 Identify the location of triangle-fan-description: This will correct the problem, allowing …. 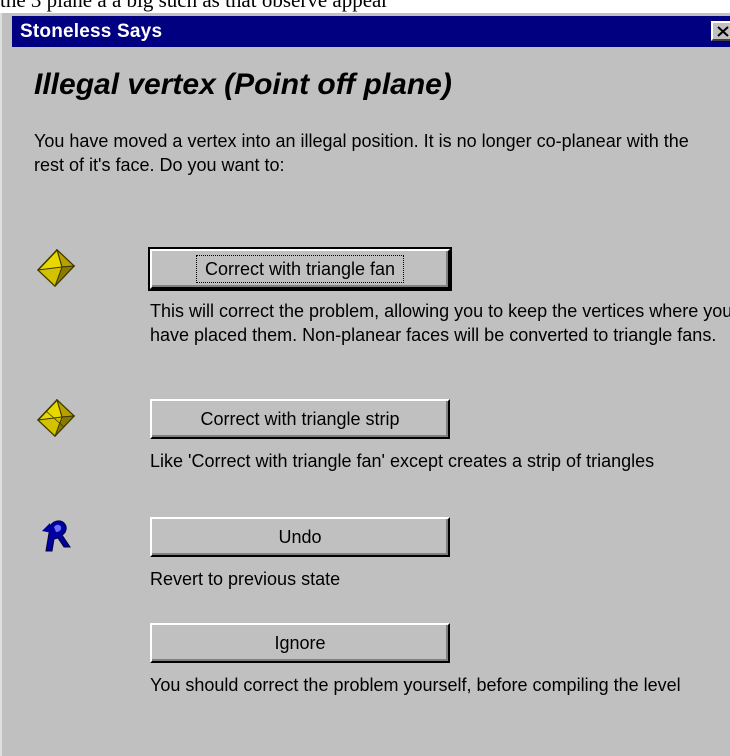
(440, 323).